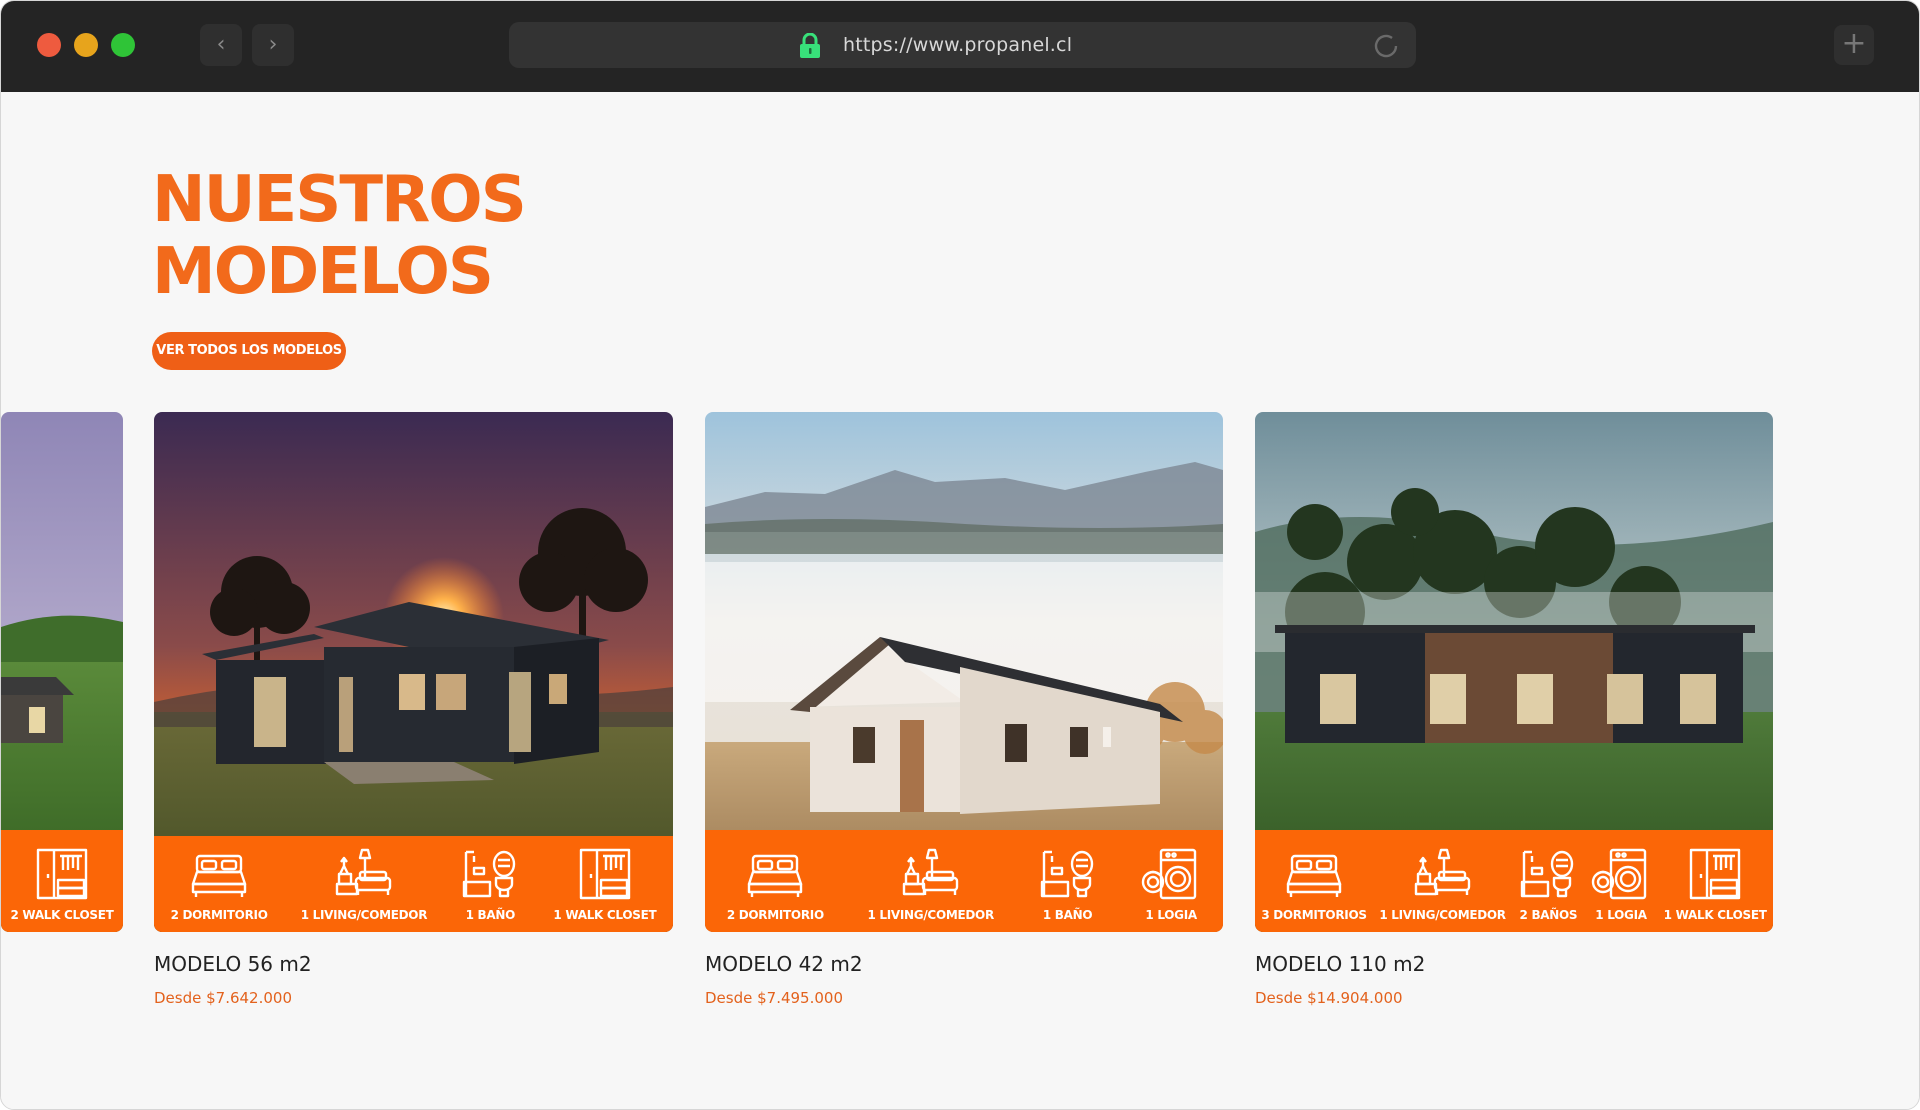 The height and width of the screenshot is (1110, 1920). I want to click on feature-bathroom: 2 BAÑOS, so click(1548, 890).